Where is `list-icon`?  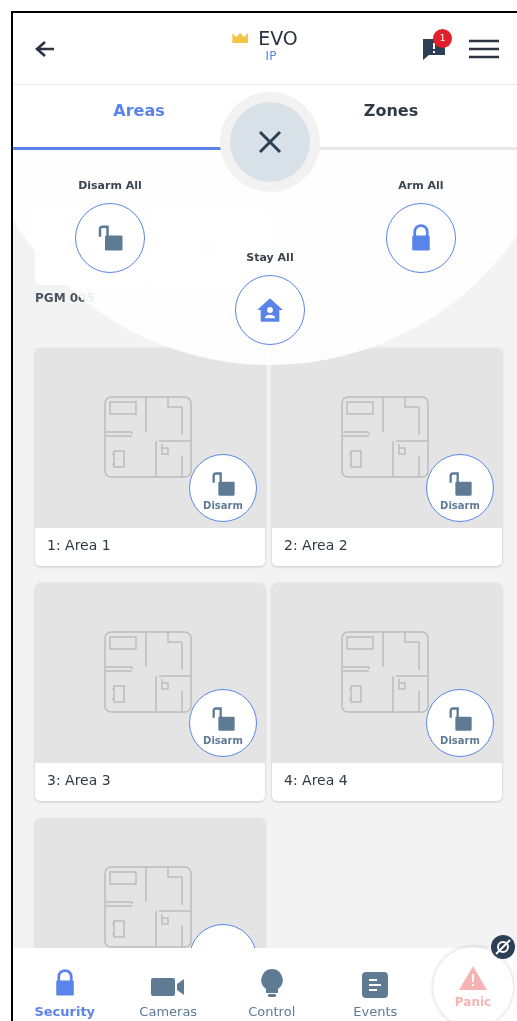
list-icon is located at coordinates (375, 985).